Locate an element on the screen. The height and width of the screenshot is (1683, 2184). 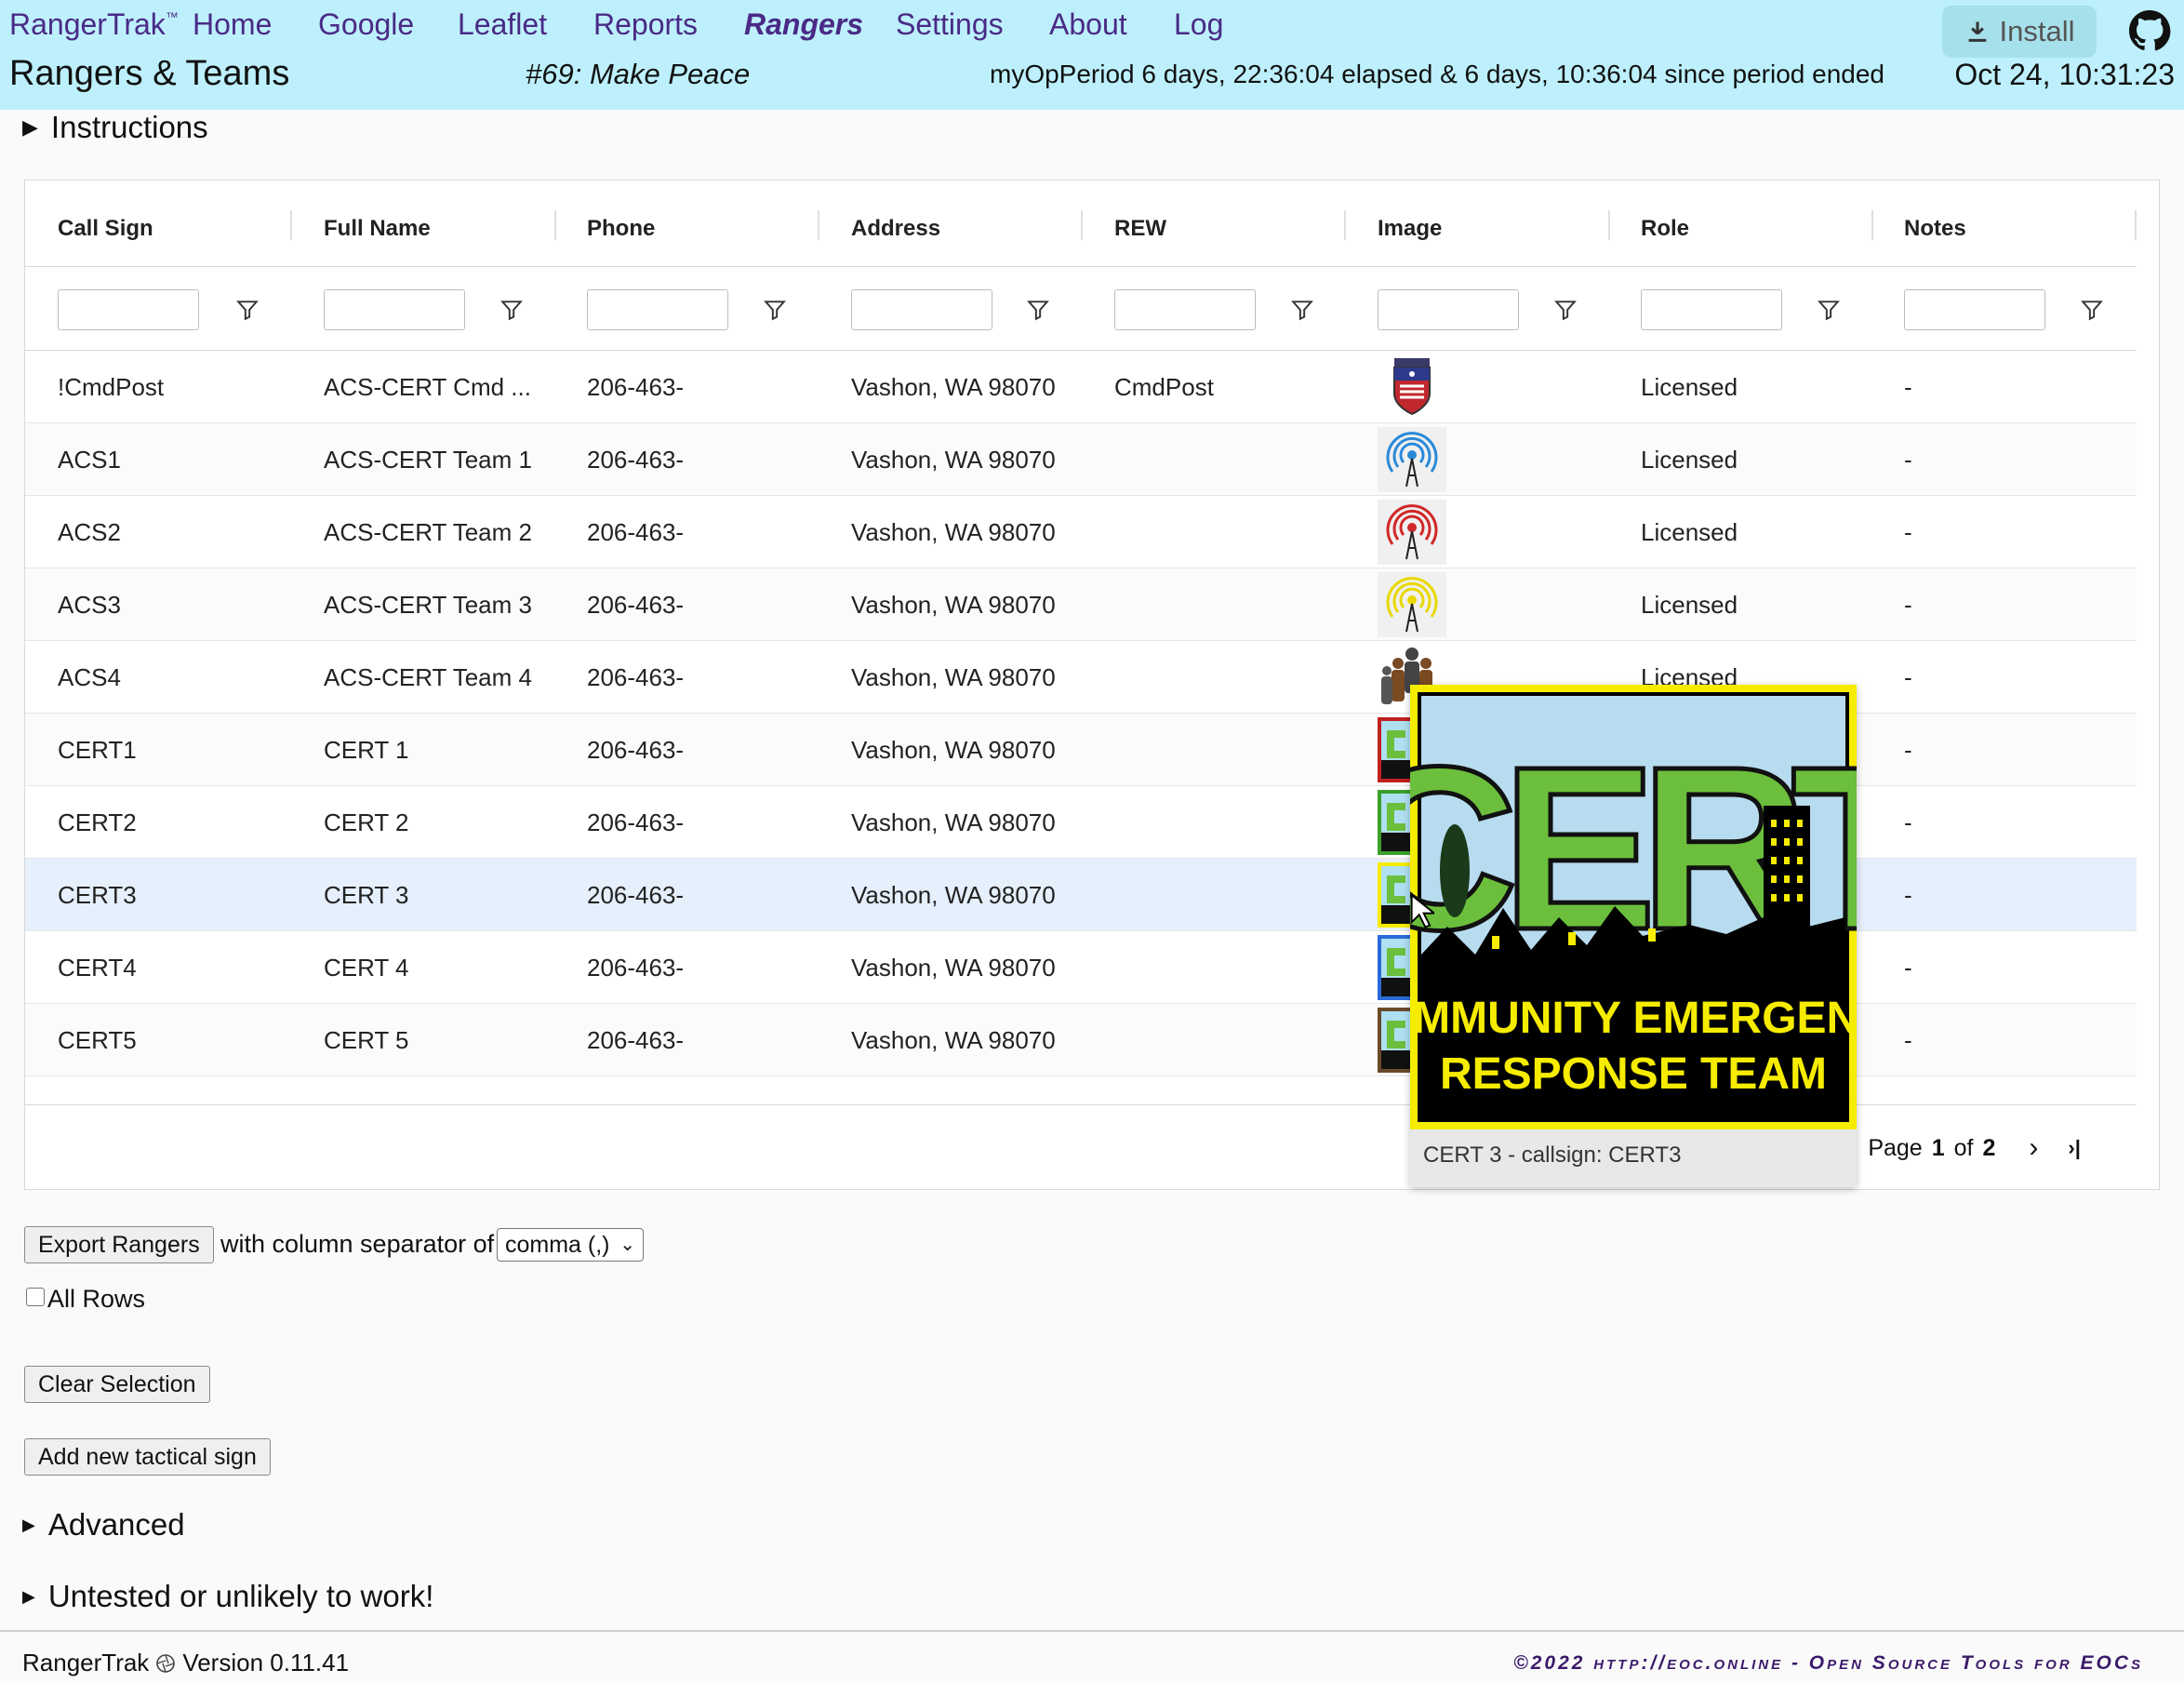
nav-home: Home is located at coordinates (232, 24).